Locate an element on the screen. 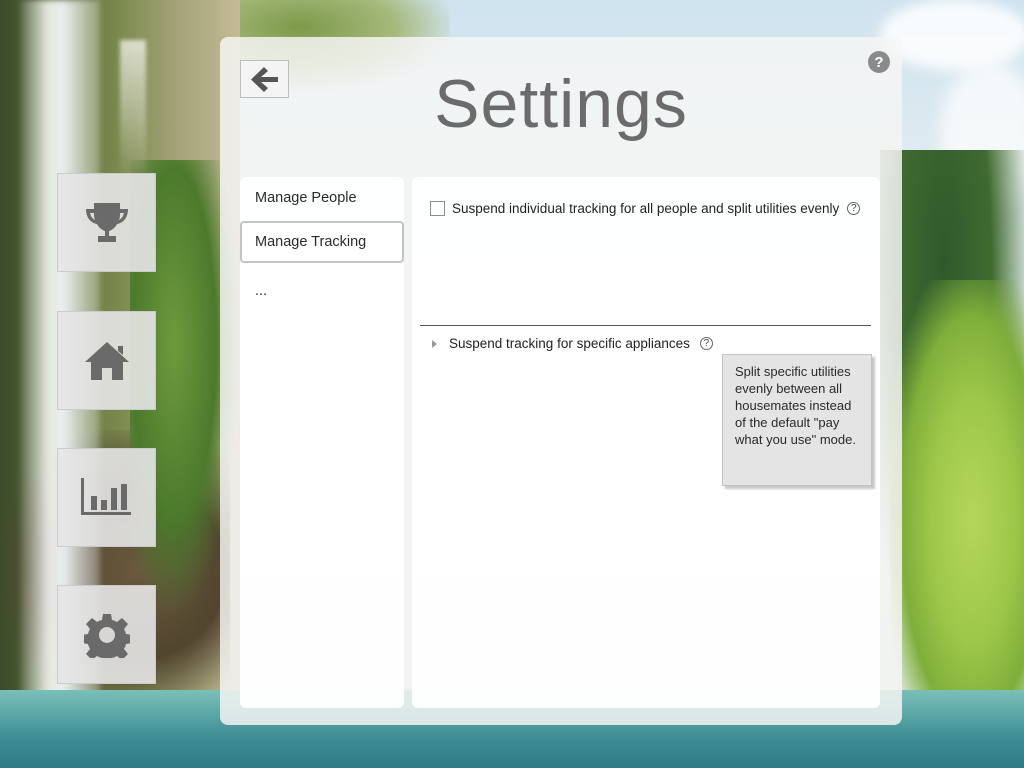 This screenshot has height=768, width=1024. bar-chart-icon is located at coordinates (105, 496).